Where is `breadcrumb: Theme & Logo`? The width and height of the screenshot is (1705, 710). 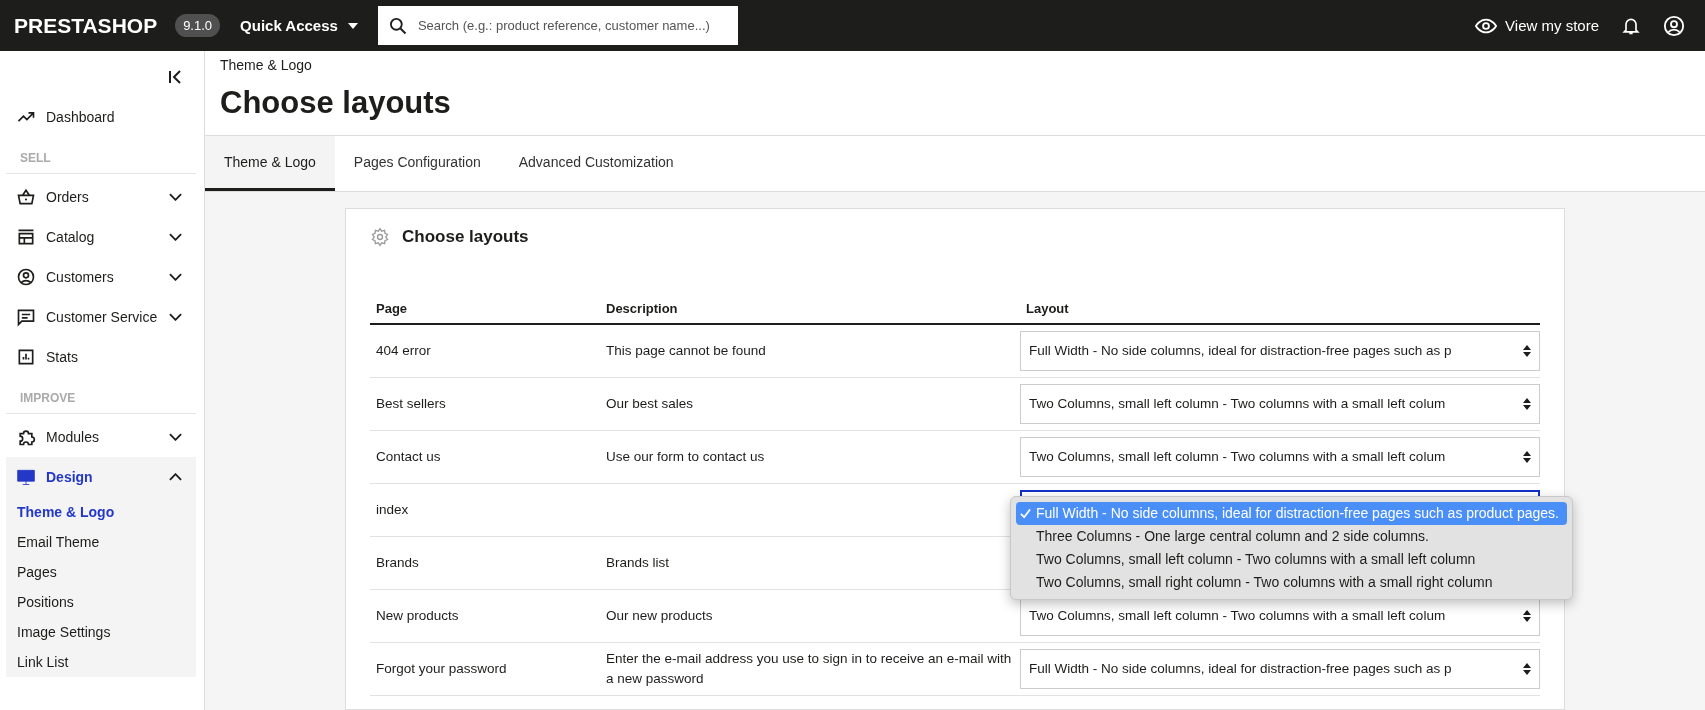 breadcrumb: Theme & Logo is located at coordinates (955, 65).